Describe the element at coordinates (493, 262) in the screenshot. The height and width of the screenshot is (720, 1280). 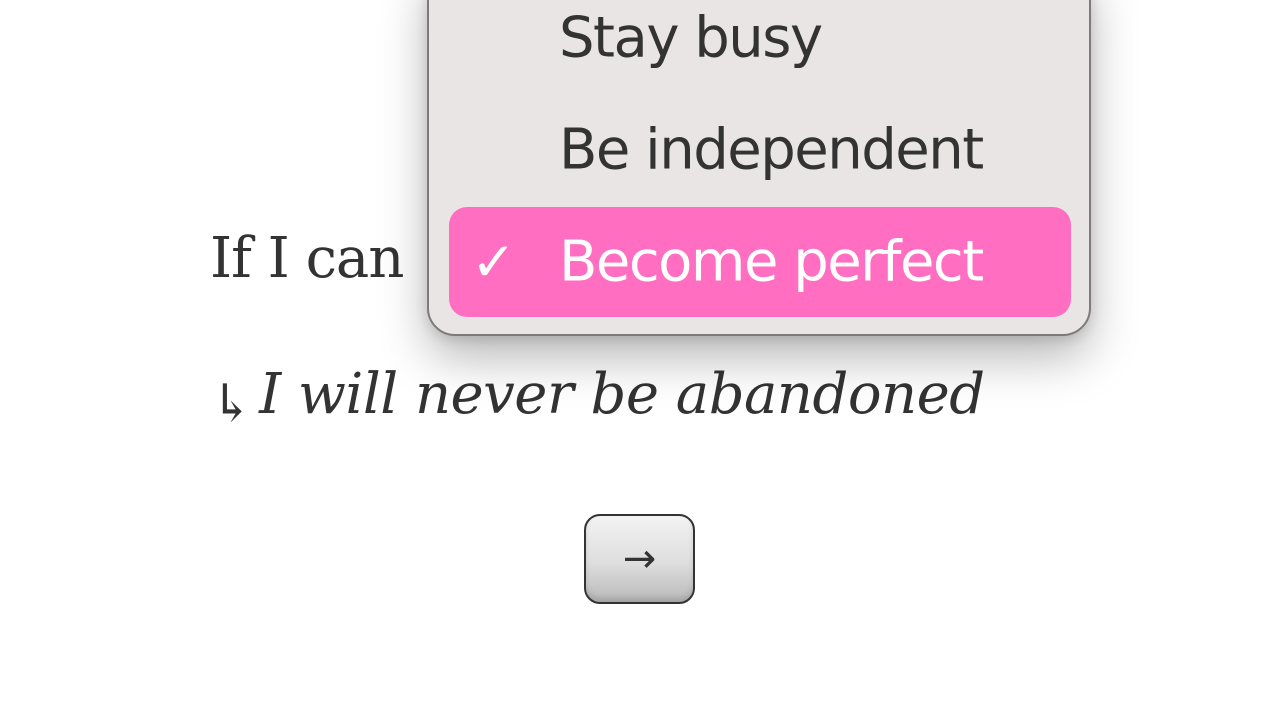
I see `checkmark-icon: ✓` at that location.